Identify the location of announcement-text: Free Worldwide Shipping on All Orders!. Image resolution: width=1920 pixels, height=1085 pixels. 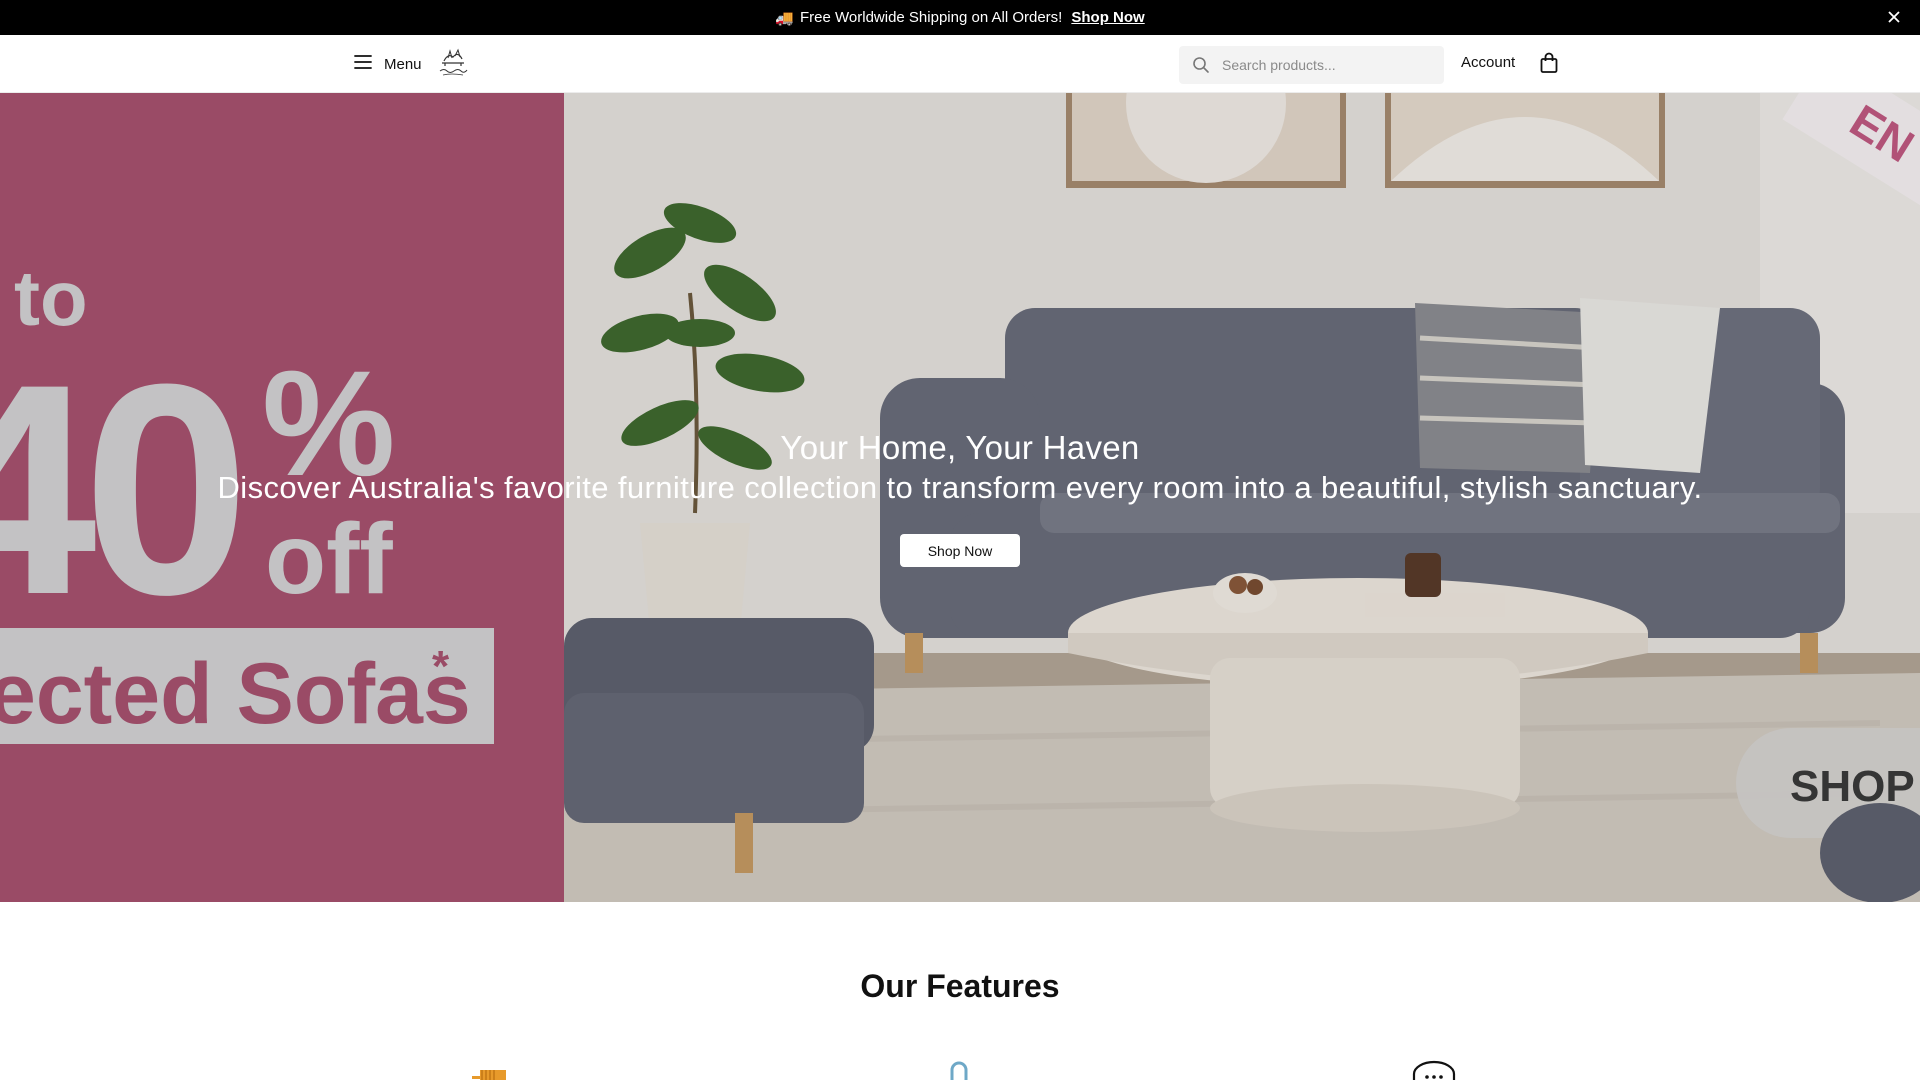
(931, 17).